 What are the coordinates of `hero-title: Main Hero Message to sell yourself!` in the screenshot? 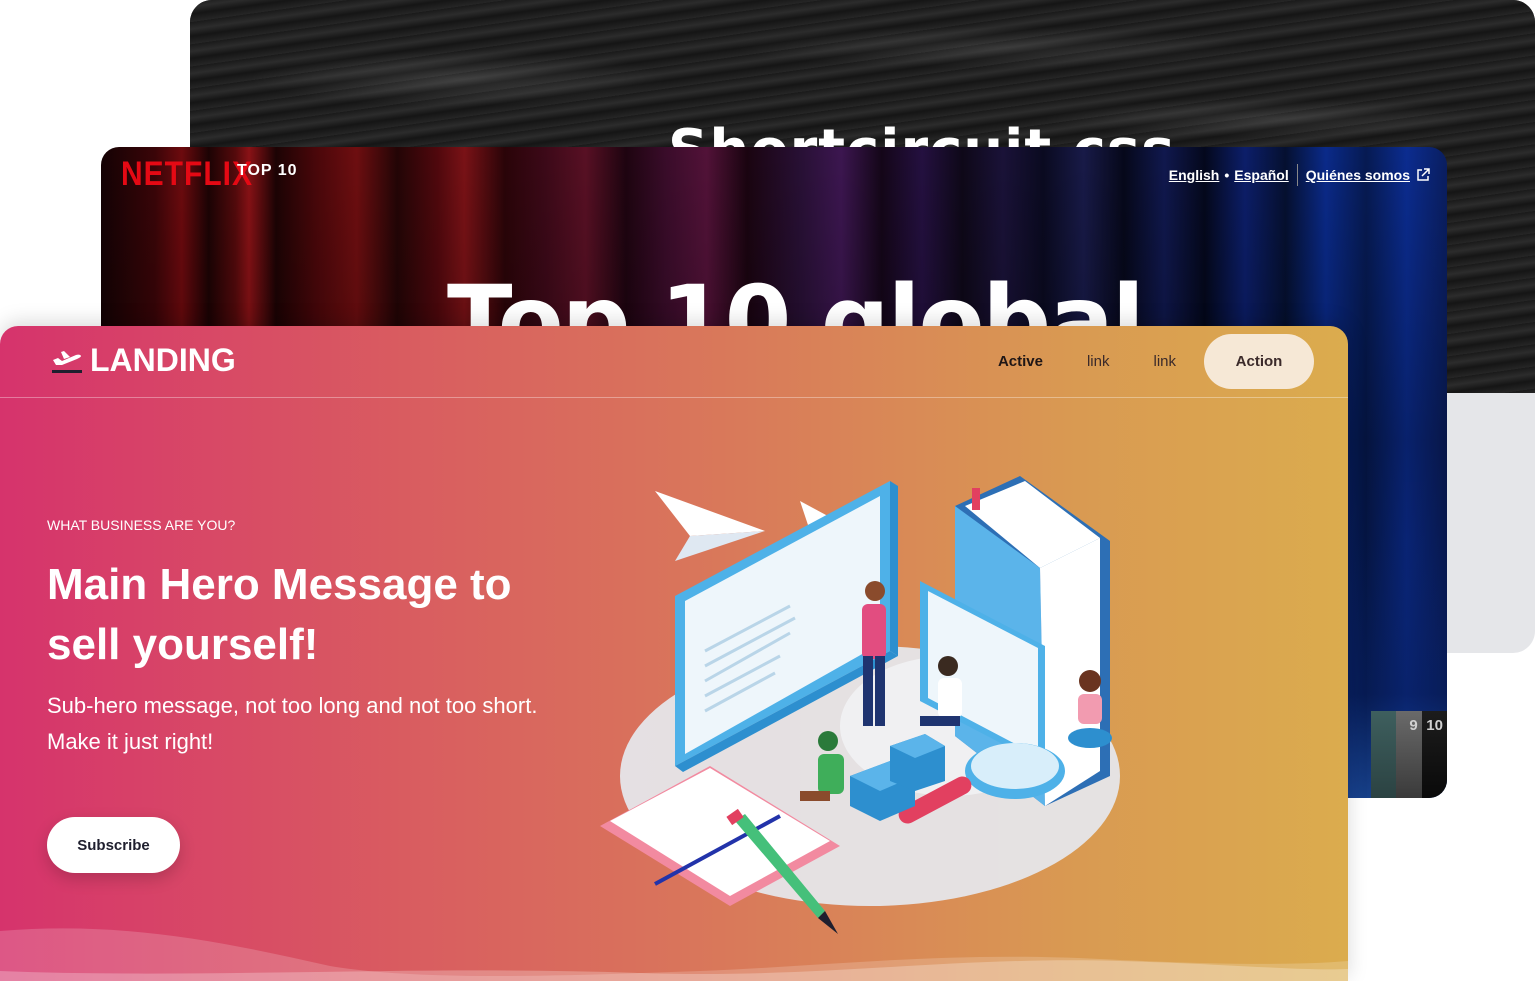 It's located at (279, 614).